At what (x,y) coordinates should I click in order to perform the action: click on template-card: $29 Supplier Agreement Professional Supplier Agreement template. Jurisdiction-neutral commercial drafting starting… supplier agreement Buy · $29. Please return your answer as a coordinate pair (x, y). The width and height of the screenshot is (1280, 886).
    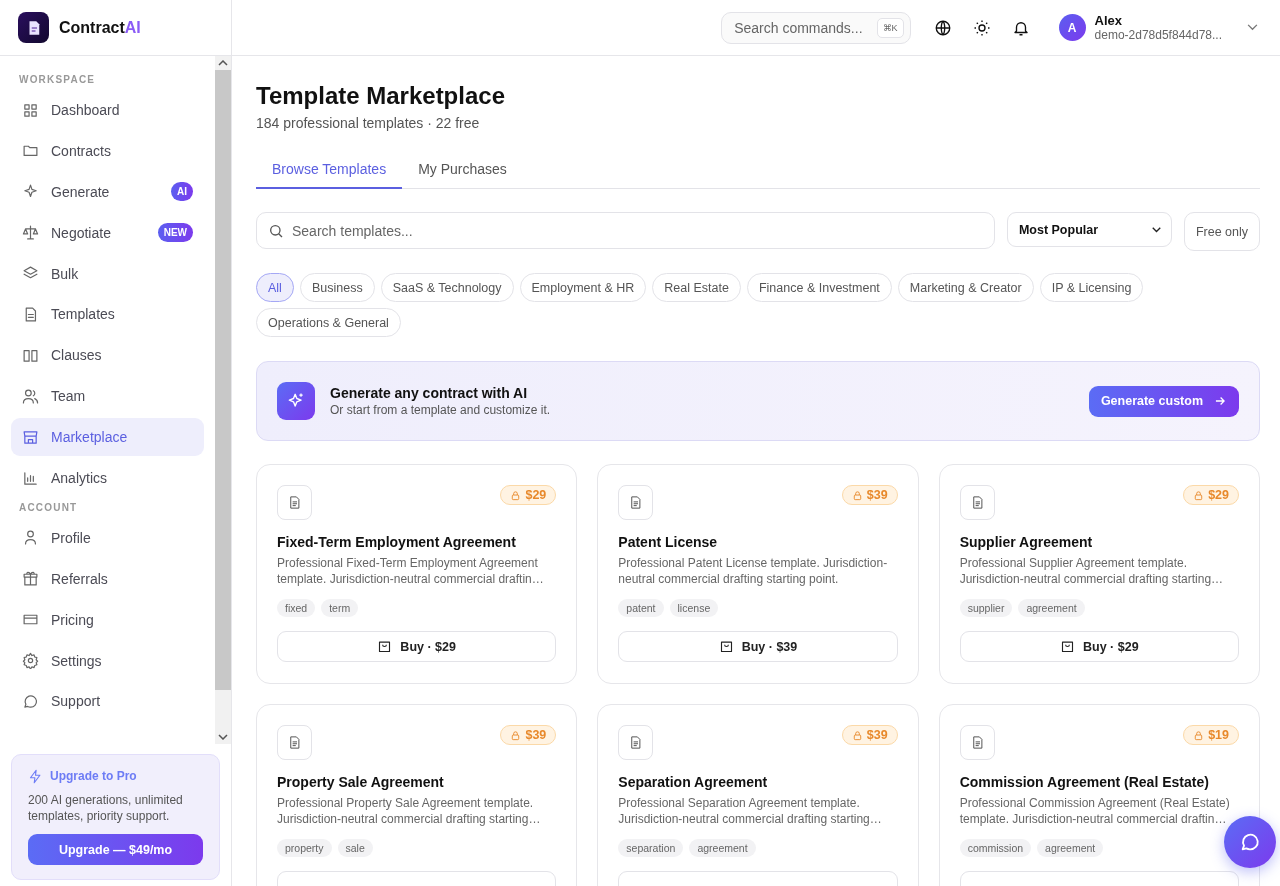
    Looking at the image, I should click on (1099, 574).